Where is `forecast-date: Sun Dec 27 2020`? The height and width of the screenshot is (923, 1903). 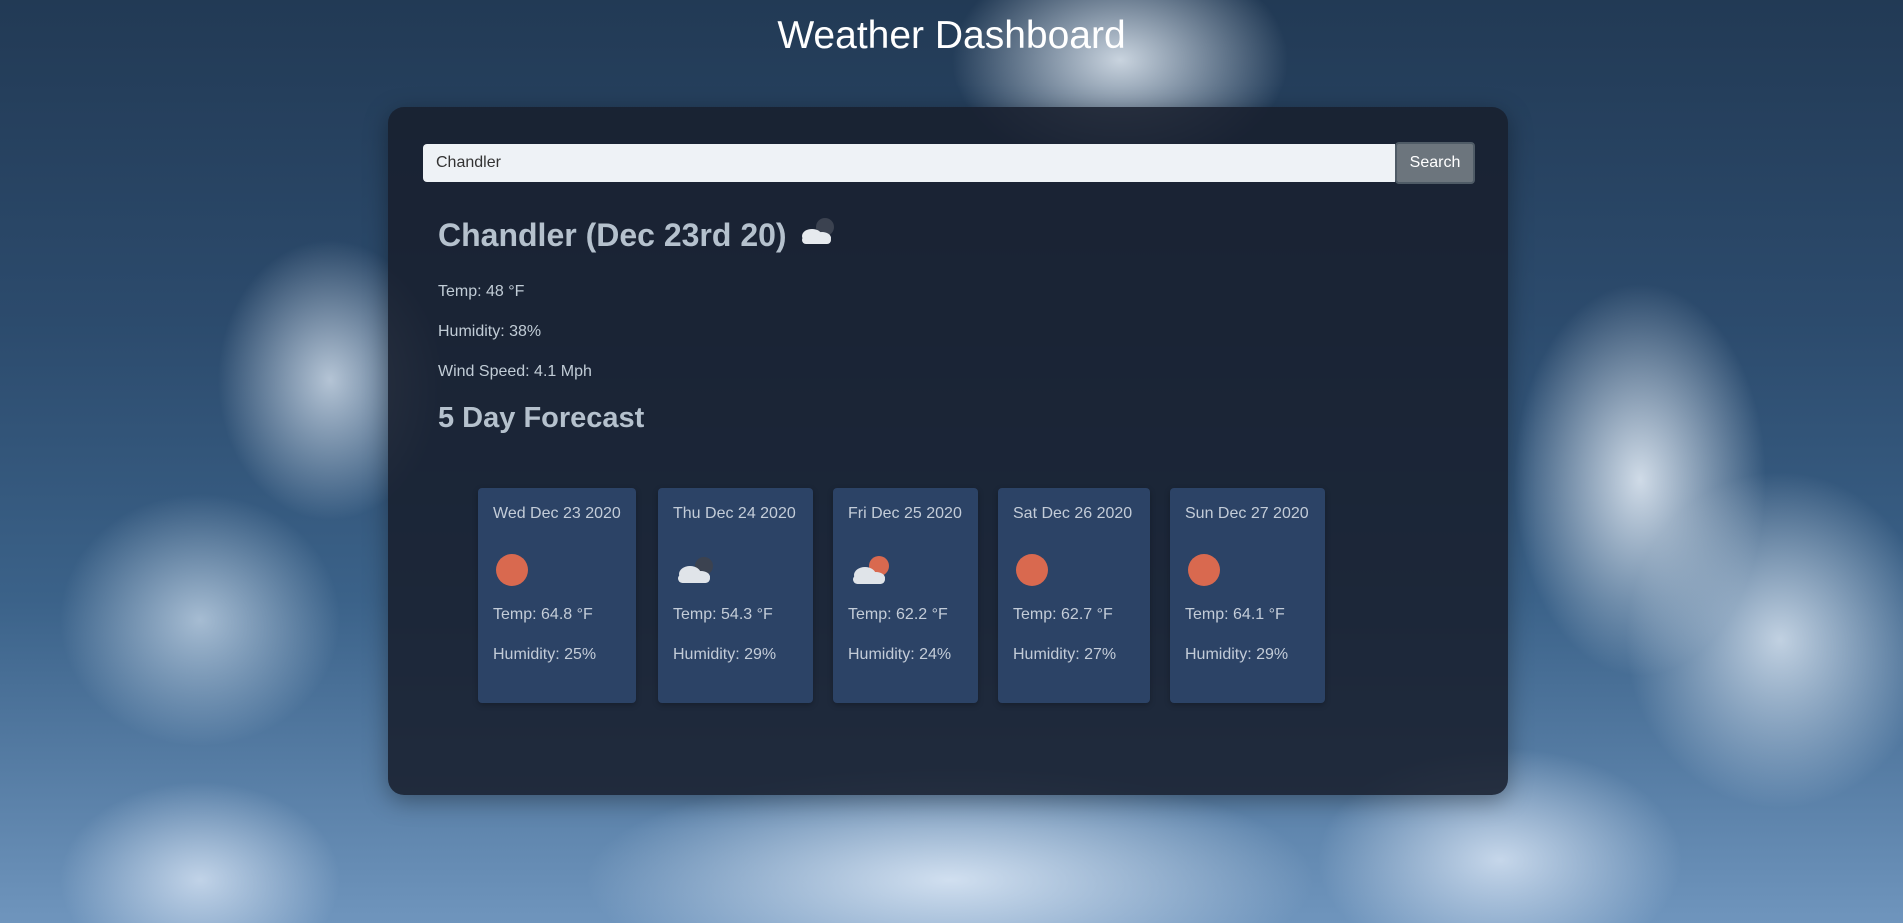 forecast-date: Sun Dec 27 2020 is located at coordinates (1247, 513).